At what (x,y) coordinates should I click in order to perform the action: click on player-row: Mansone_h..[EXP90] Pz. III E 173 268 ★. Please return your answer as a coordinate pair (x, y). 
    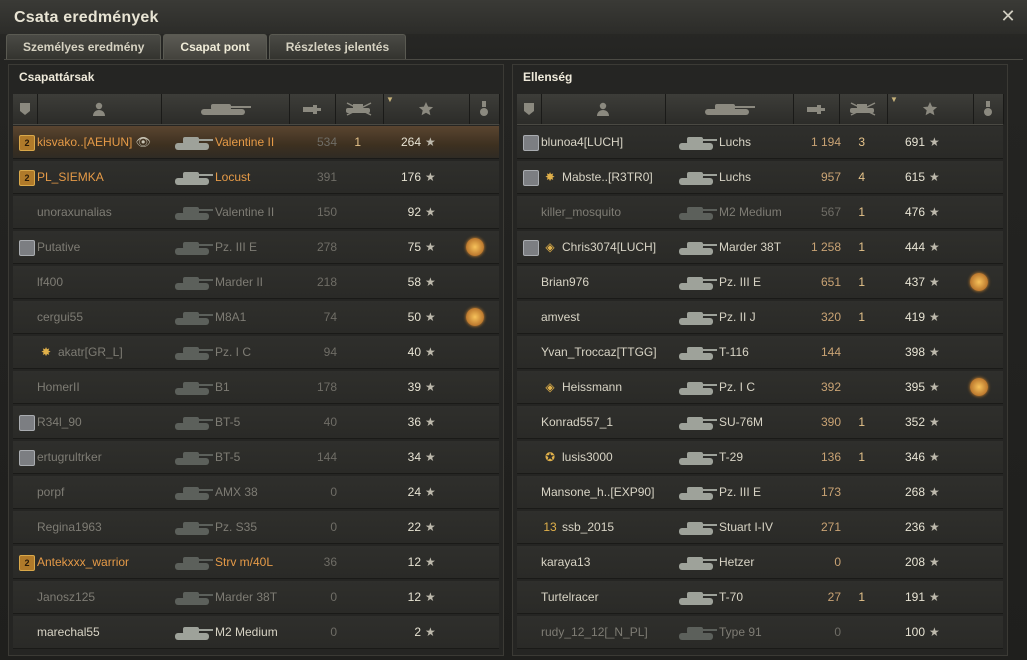
    Looking at the image, I should click on (760, 492).